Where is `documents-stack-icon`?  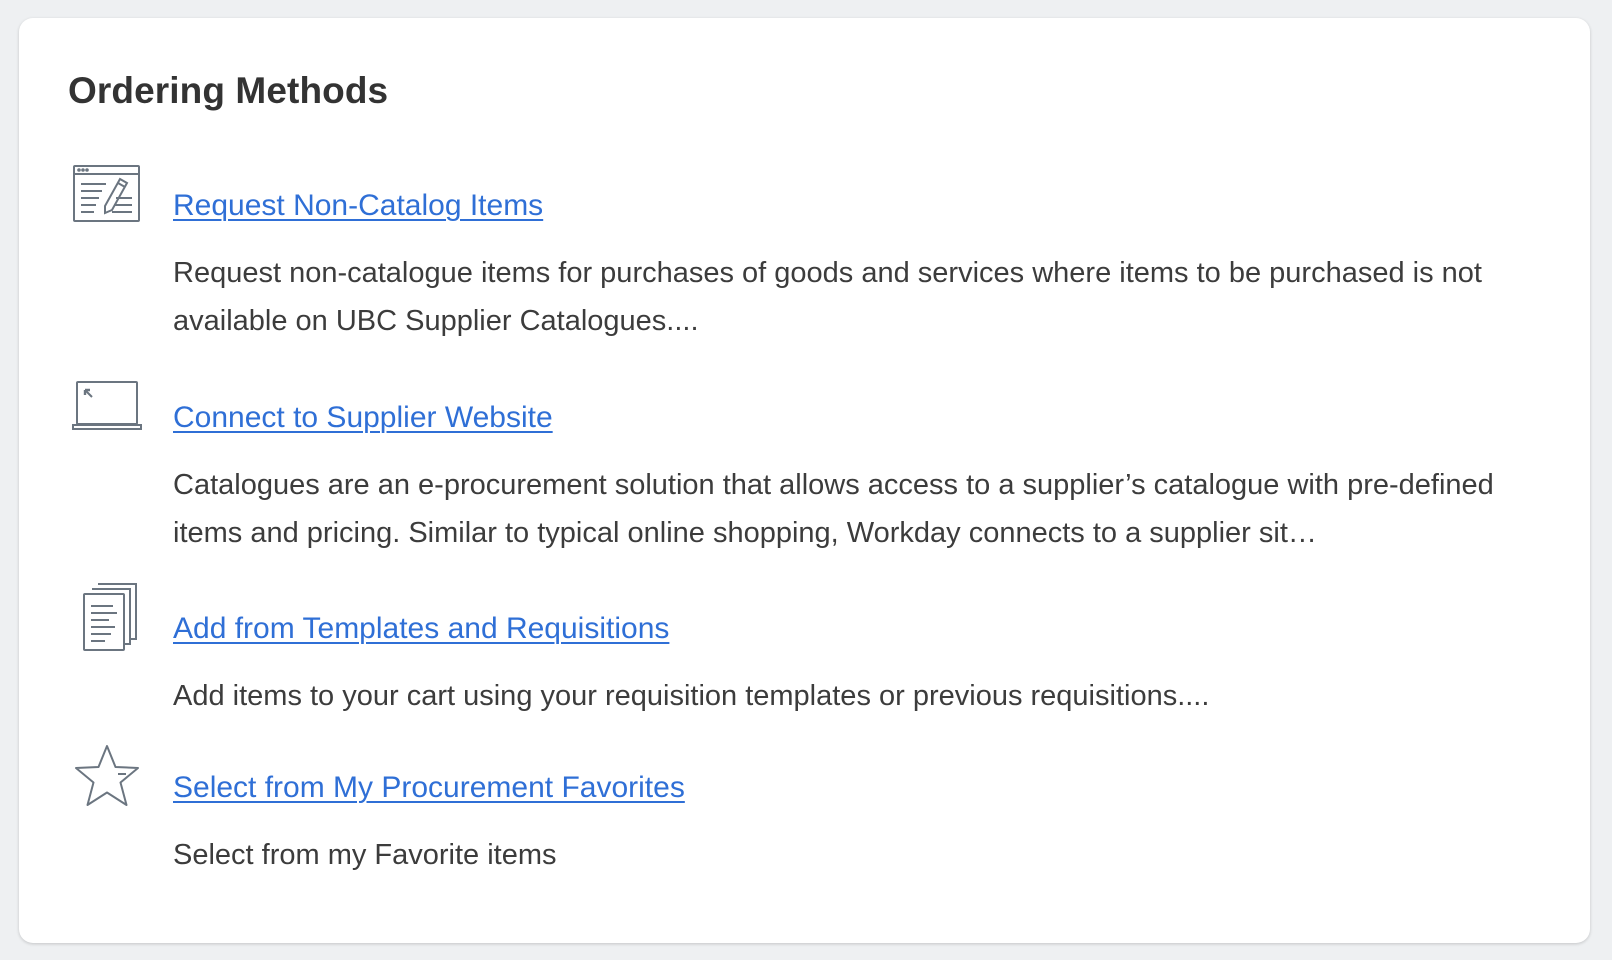
documents-stack-icon is located at coordinates (107, 617).